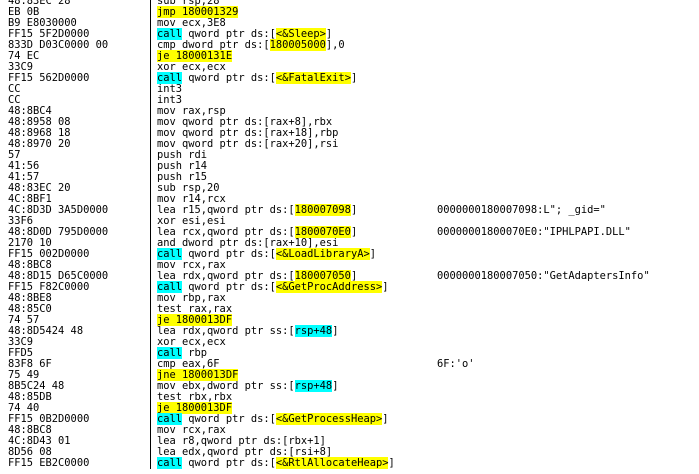  Describe the element at coordinates (349, 364) in the screenshot. I see `disasm-row: 83F8 6F cmp eax,6F 6F:'o'` at that location.